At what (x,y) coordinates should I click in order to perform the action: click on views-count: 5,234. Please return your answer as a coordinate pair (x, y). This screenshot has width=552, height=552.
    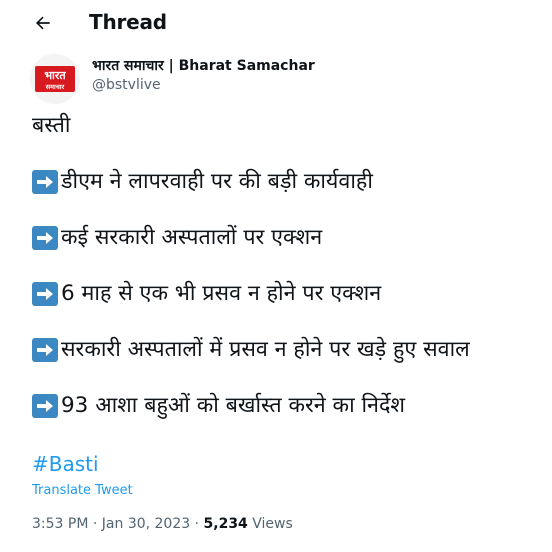
    Looking at the image, I should click on (225, 524).